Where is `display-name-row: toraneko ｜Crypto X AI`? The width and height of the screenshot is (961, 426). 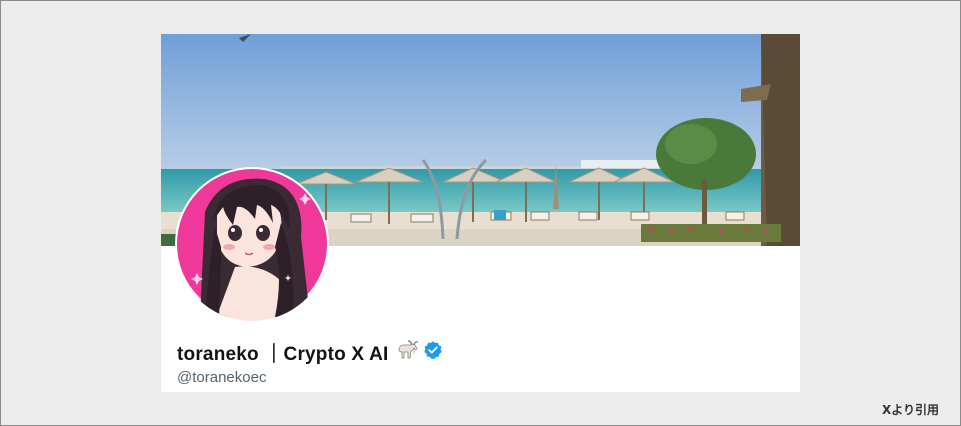 display-name-row: toraneko ｜Crypto X AI is located at coordinates (310, 352).